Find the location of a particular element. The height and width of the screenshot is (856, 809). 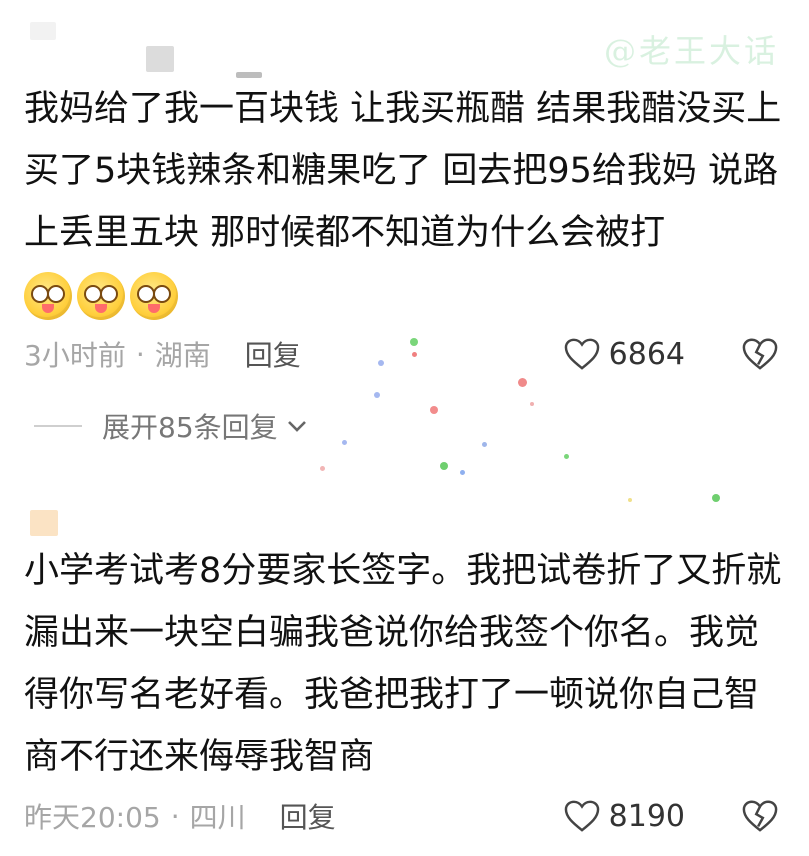

comment-2-like-button: 8190 is located at coordinates (624, 816).